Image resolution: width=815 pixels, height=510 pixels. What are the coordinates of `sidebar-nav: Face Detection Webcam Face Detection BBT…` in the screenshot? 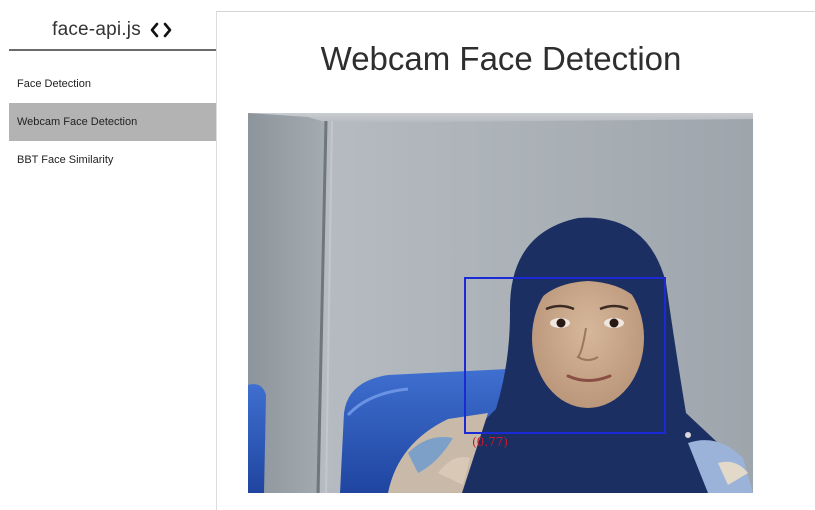 It's located at (112, 122).